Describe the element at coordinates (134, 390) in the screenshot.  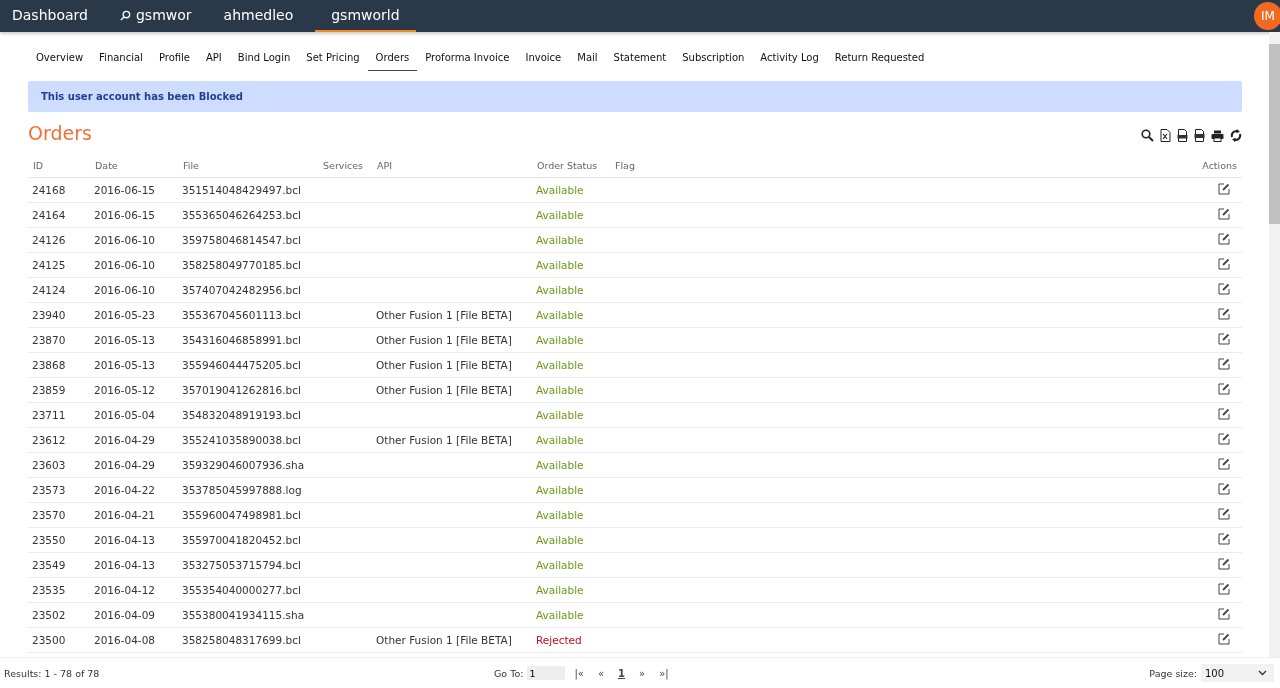
I see `table-cell: 2016-05-12` at that location.